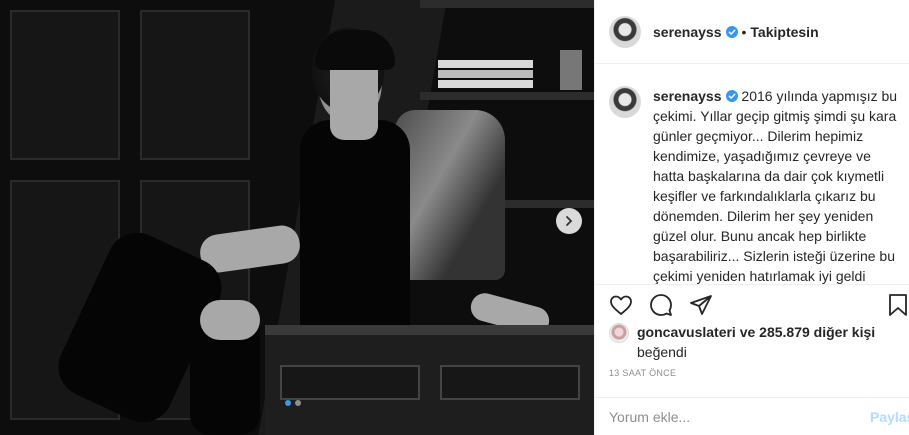 The height and width of the screenshot is (435, 909). Describe the element at coordinates (642, 373) in the screenshot. I see `post-timestamp: 13 SAAT ÖNCE` at that location.